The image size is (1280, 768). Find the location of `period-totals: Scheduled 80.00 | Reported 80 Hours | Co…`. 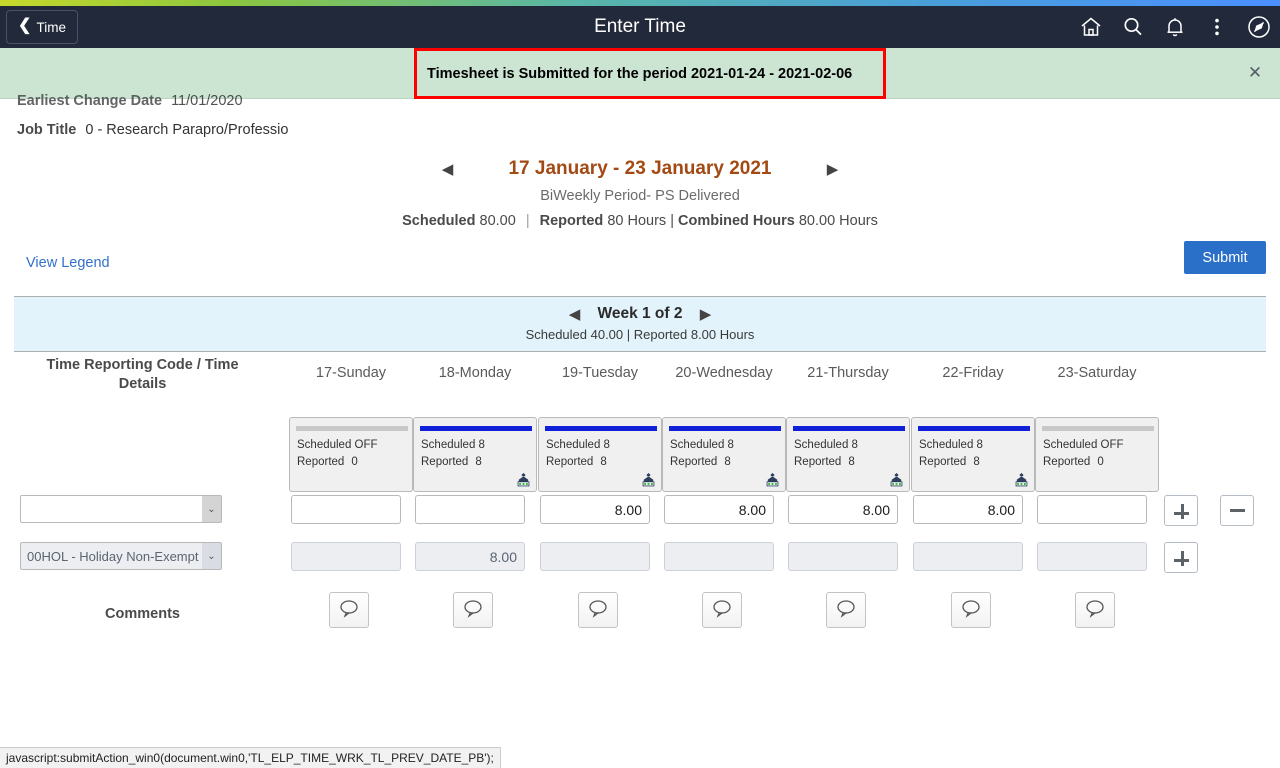

period-totals: Scheduled 80.00 | Reported 80 Hours | Co… is located at coordinates (640, 221).